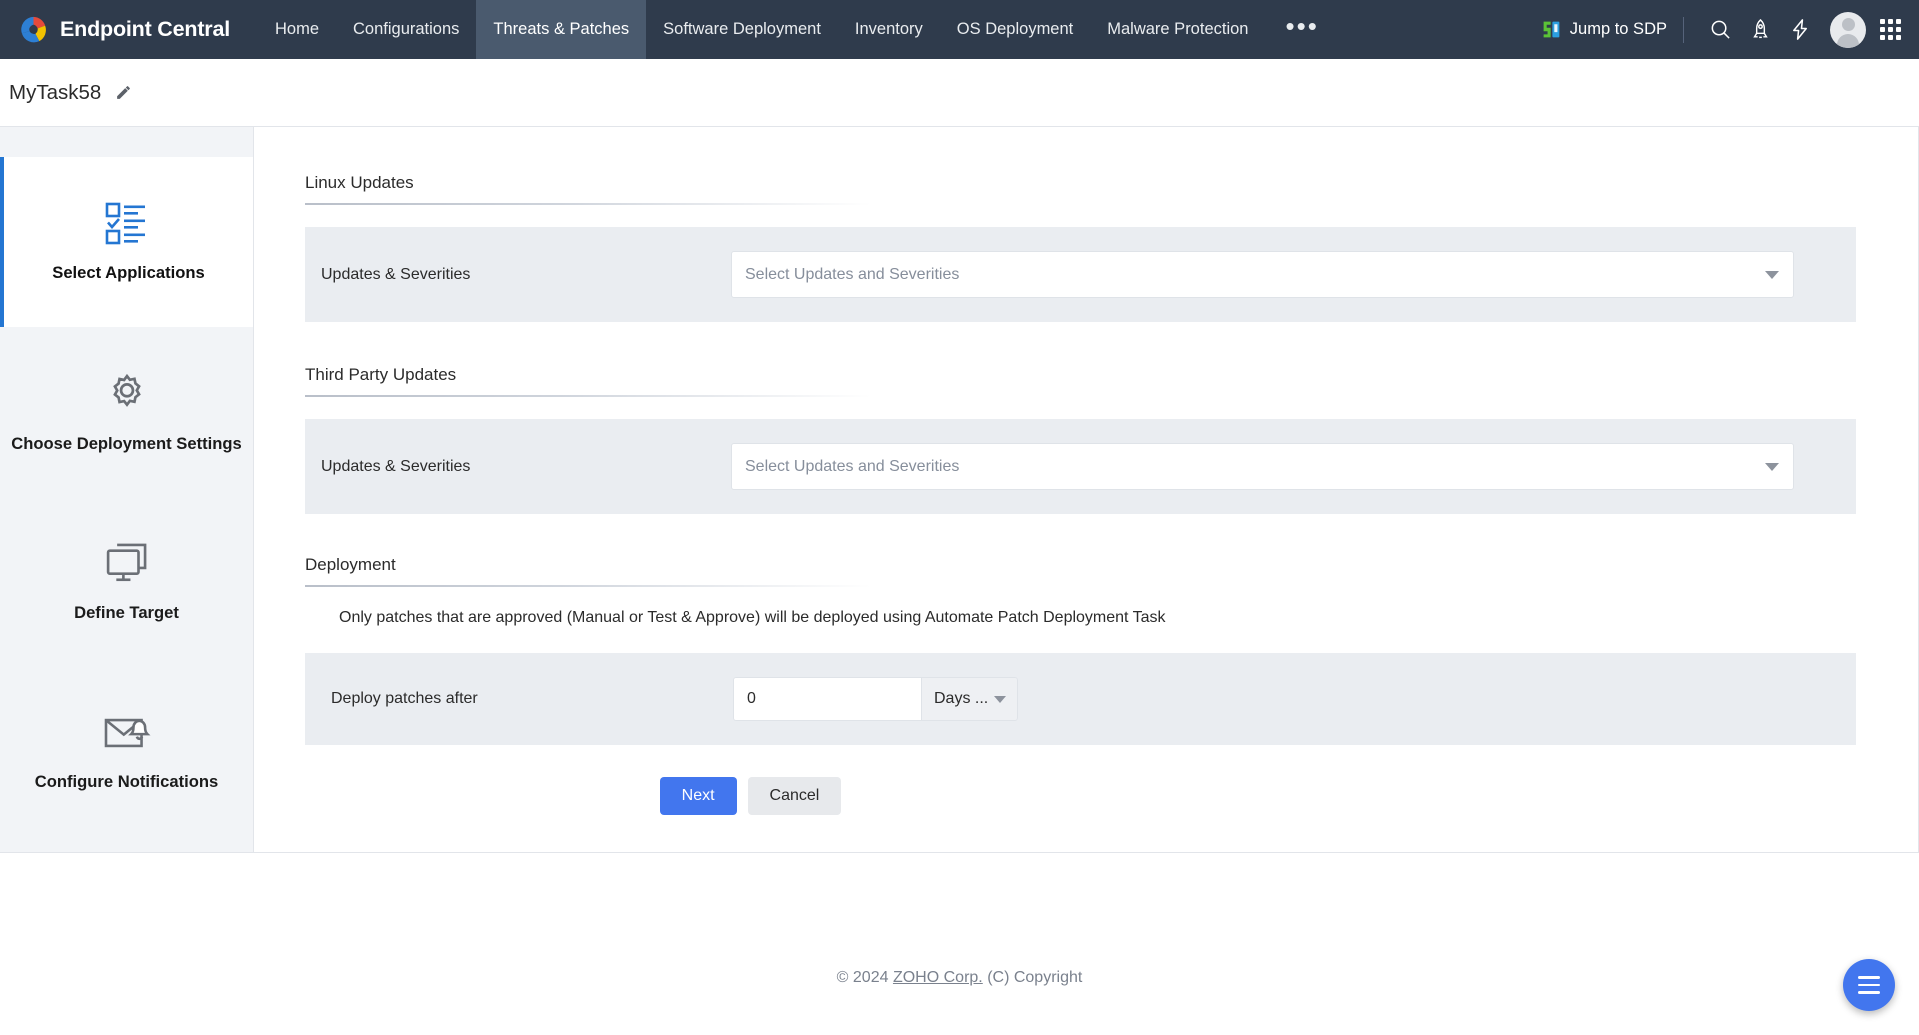  Describe the element at coordinates (126, 781) in the screenshot. I see `sidebar-item-label: Configure Notifications` at that location.